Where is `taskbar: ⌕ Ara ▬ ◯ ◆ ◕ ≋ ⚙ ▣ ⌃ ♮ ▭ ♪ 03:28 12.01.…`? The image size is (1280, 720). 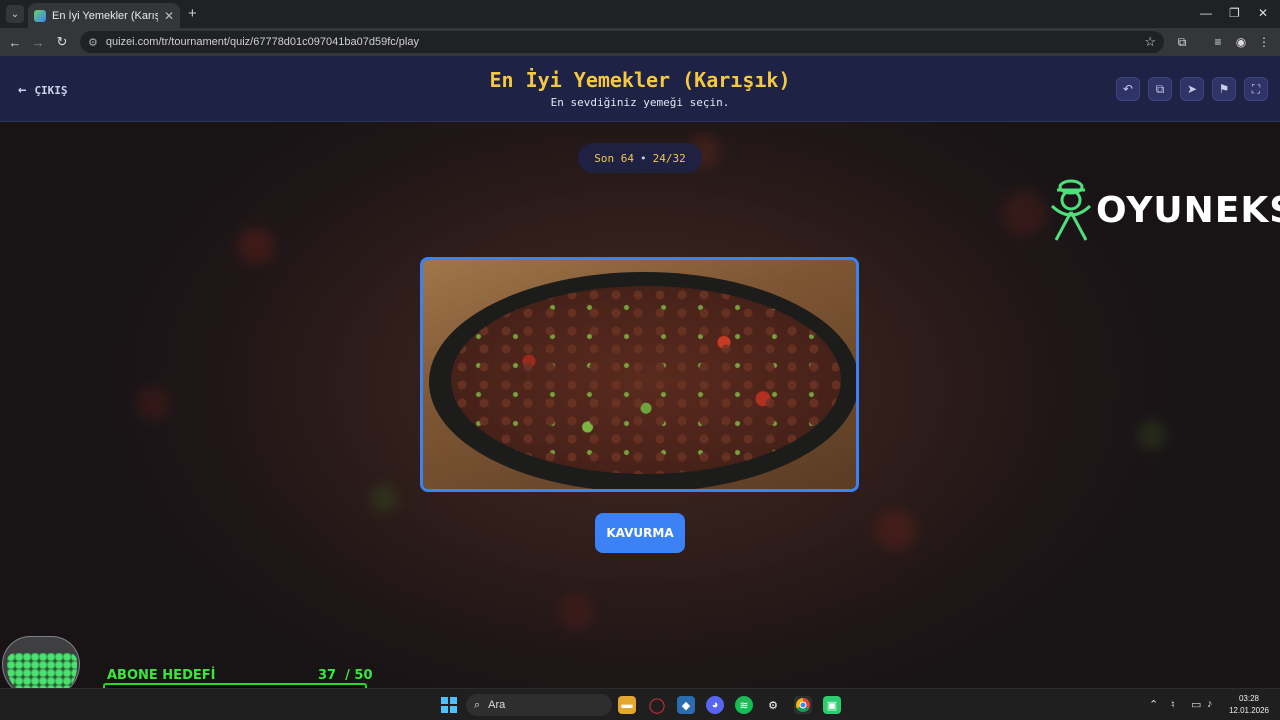
taskbar: ⌕ Ara ▬ ◯ ◆ ◕ ≋ ⚙ ▣ ⌃ ♮ ▭ ♪ 03:28 12.01.… is located at coordinates (640, 704).